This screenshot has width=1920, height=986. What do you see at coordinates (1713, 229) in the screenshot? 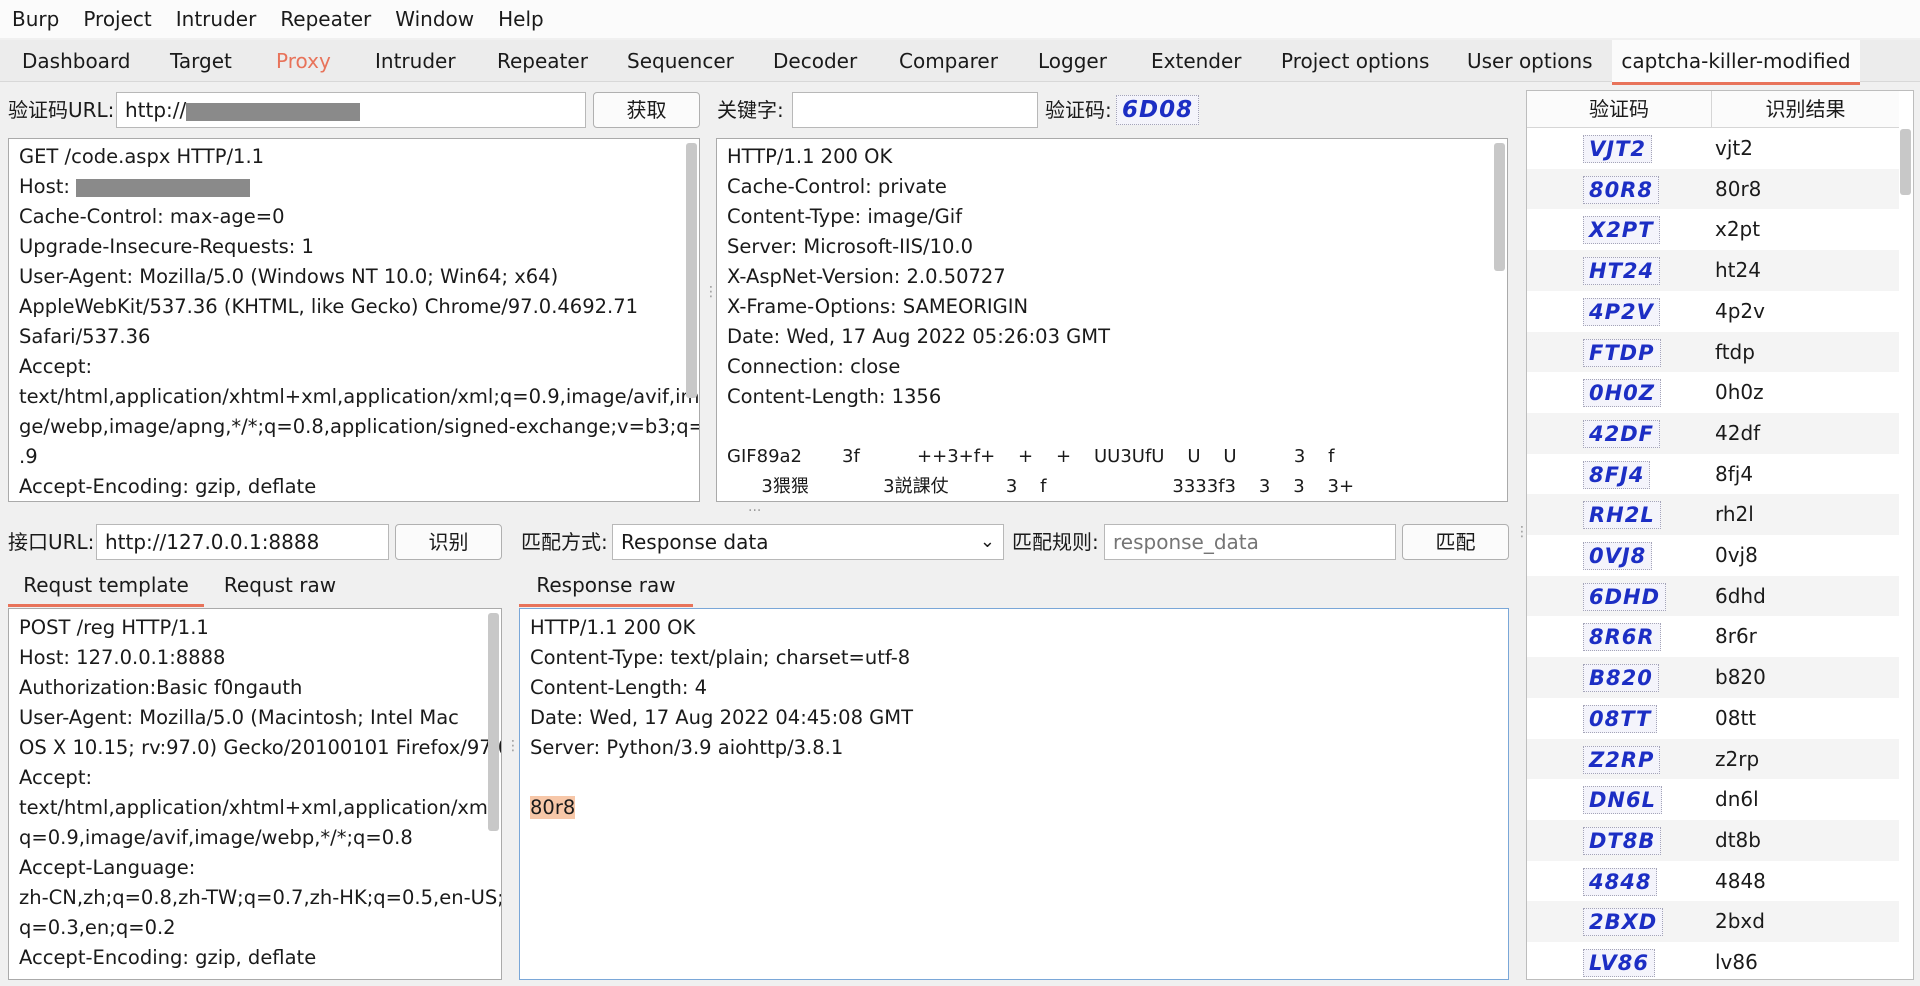
I see `table-row: X2PT x2pt` at bounding box center [1713, 229].